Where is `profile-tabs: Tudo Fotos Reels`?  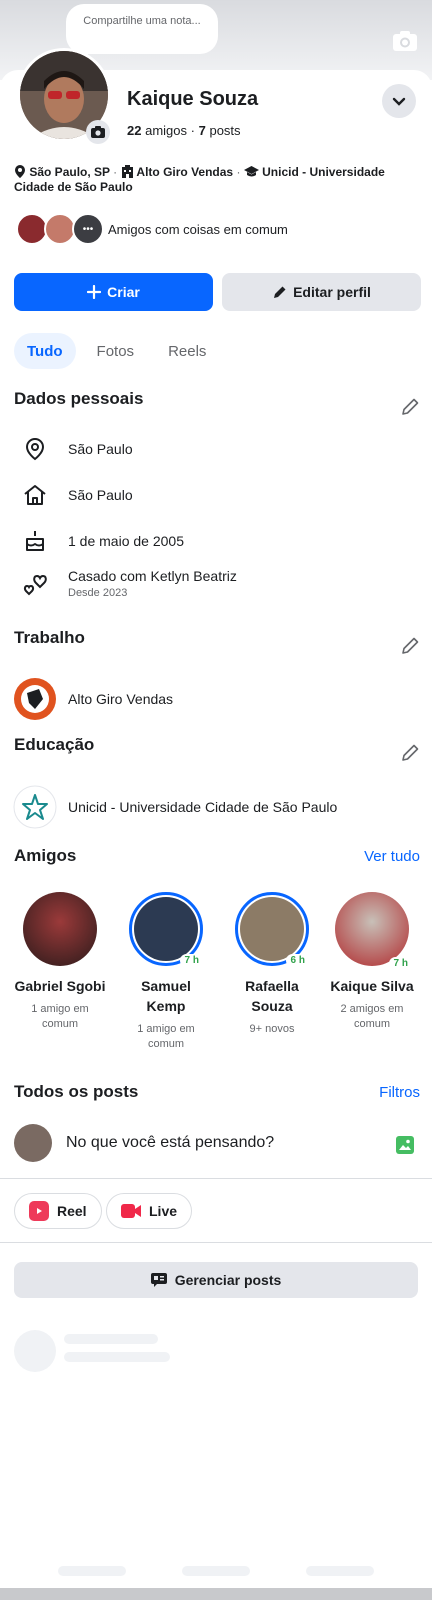
profile-tabs: Tudo Fotos Reels is located at coordinates (116, 351).